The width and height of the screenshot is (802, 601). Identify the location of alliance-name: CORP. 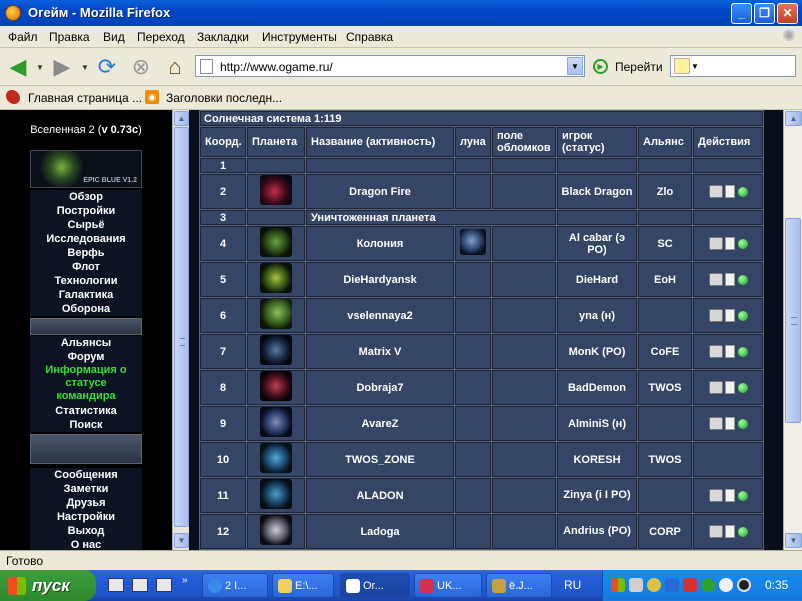
(665, 531).